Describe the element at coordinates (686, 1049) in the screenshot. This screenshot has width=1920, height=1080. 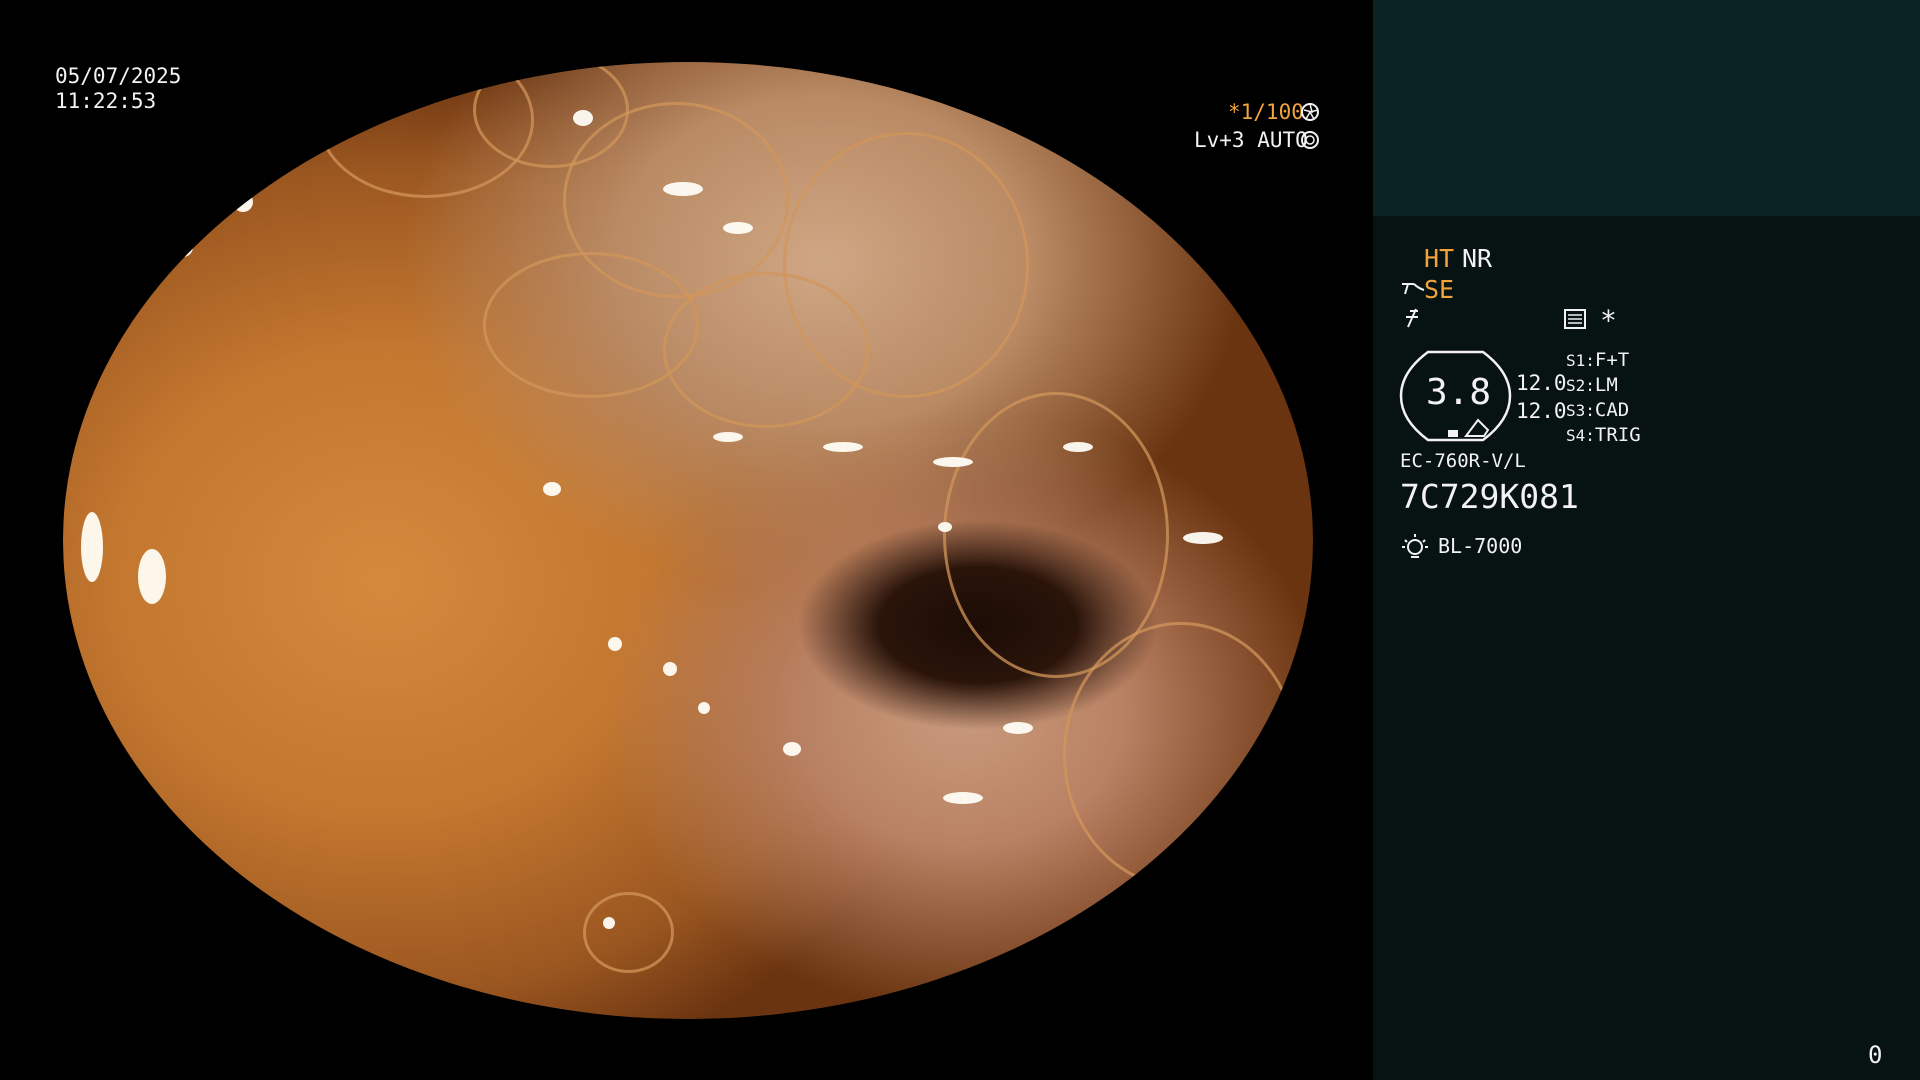
I see `bottom-bar` at that location.